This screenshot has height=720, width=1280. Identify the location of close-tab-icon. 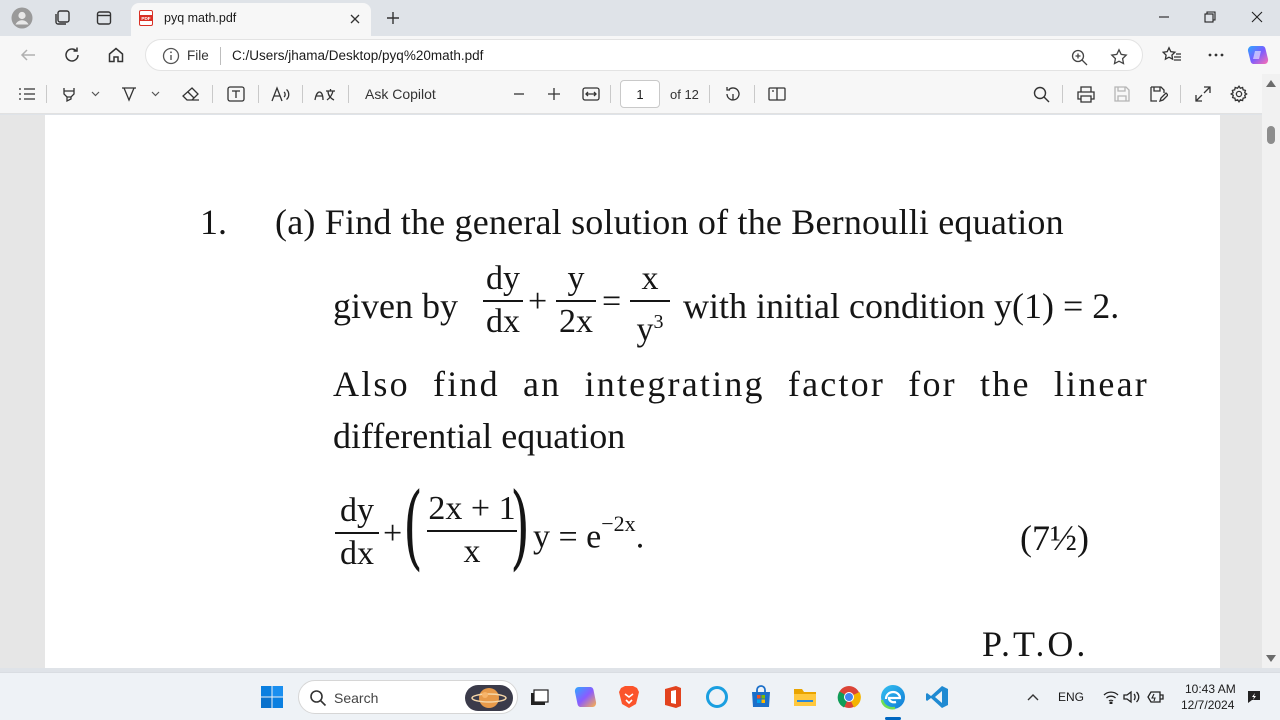
(355, 19).